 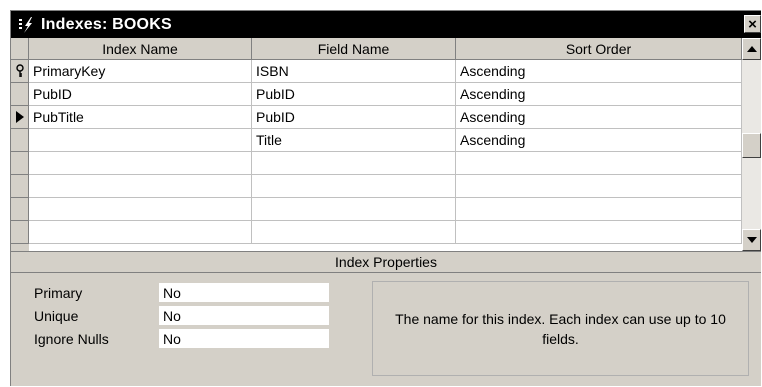 I want to click on vertical-scrollbar, so click(x=751, y=144).